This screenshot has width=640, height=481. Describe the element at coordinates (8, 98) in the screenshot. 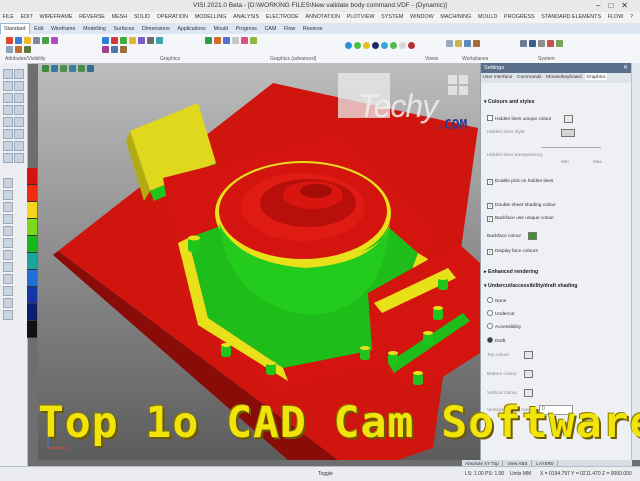

I see `circle-tool-icon` at that location.